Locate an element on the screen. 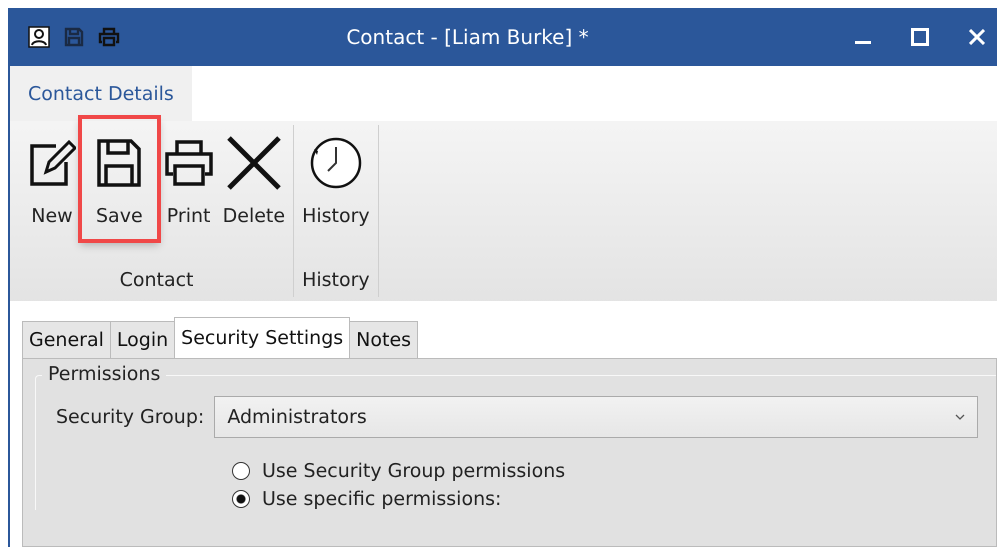 The height and width of the screenshot is (547, 997). person-icon is located at coordinates (39, 37).